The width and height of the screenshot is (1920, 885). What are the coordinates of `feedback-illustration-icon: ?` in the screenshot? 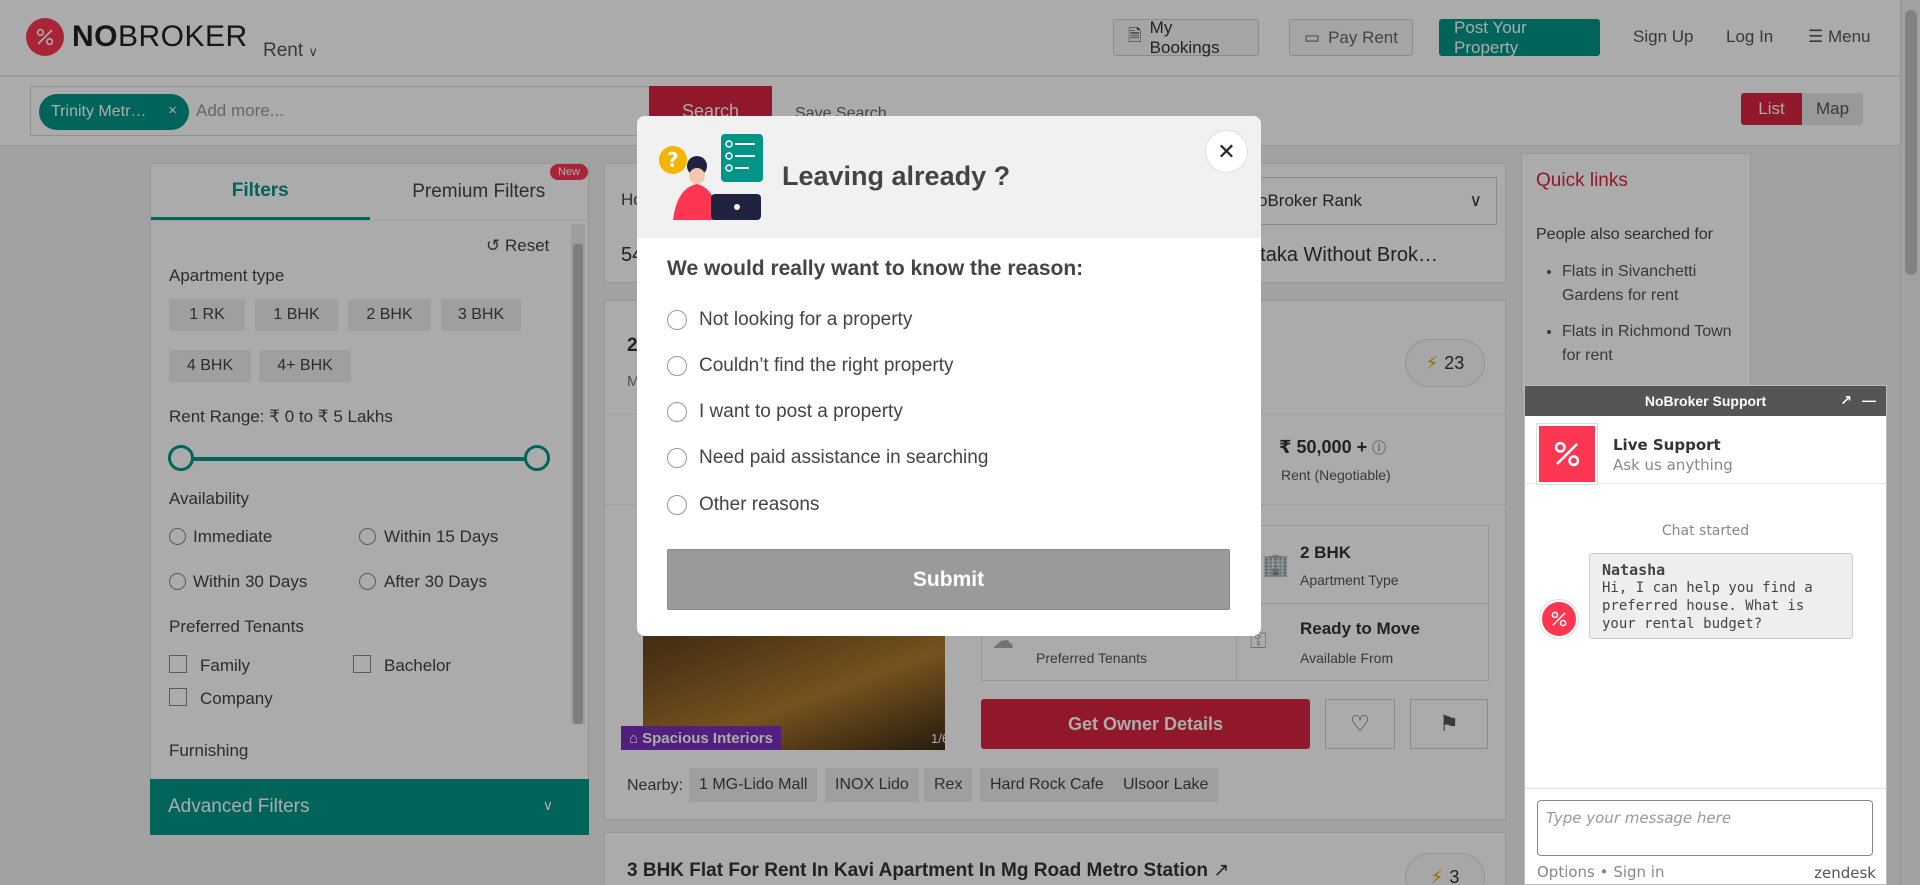 It's located at (711, 177).